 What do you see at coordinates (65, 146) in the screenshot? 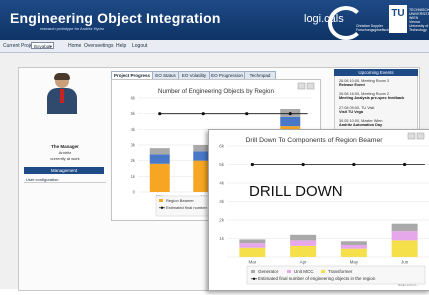
I see `user-name: The Manager` at bounding box center [65, 146].